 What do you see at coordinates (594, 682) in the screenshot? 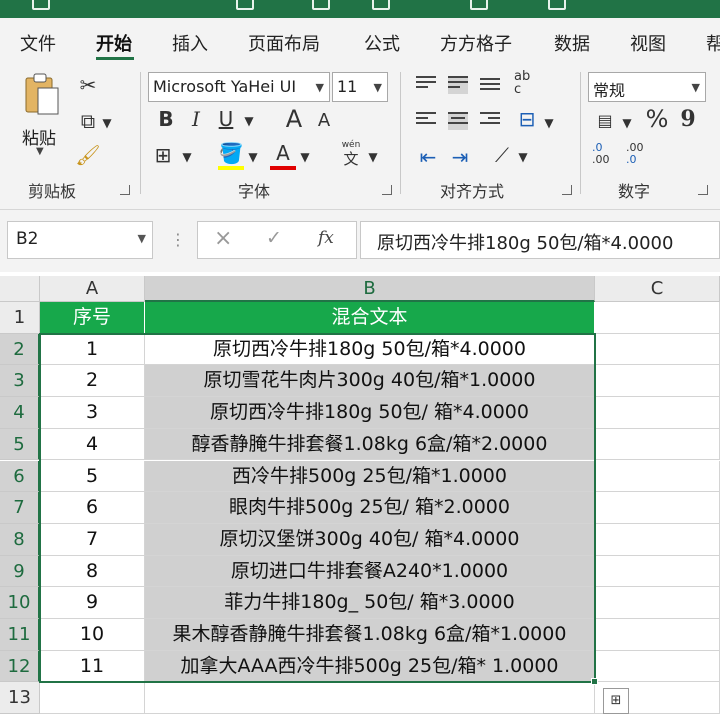
I see `fill-handle` at bounding box center [594, 682].